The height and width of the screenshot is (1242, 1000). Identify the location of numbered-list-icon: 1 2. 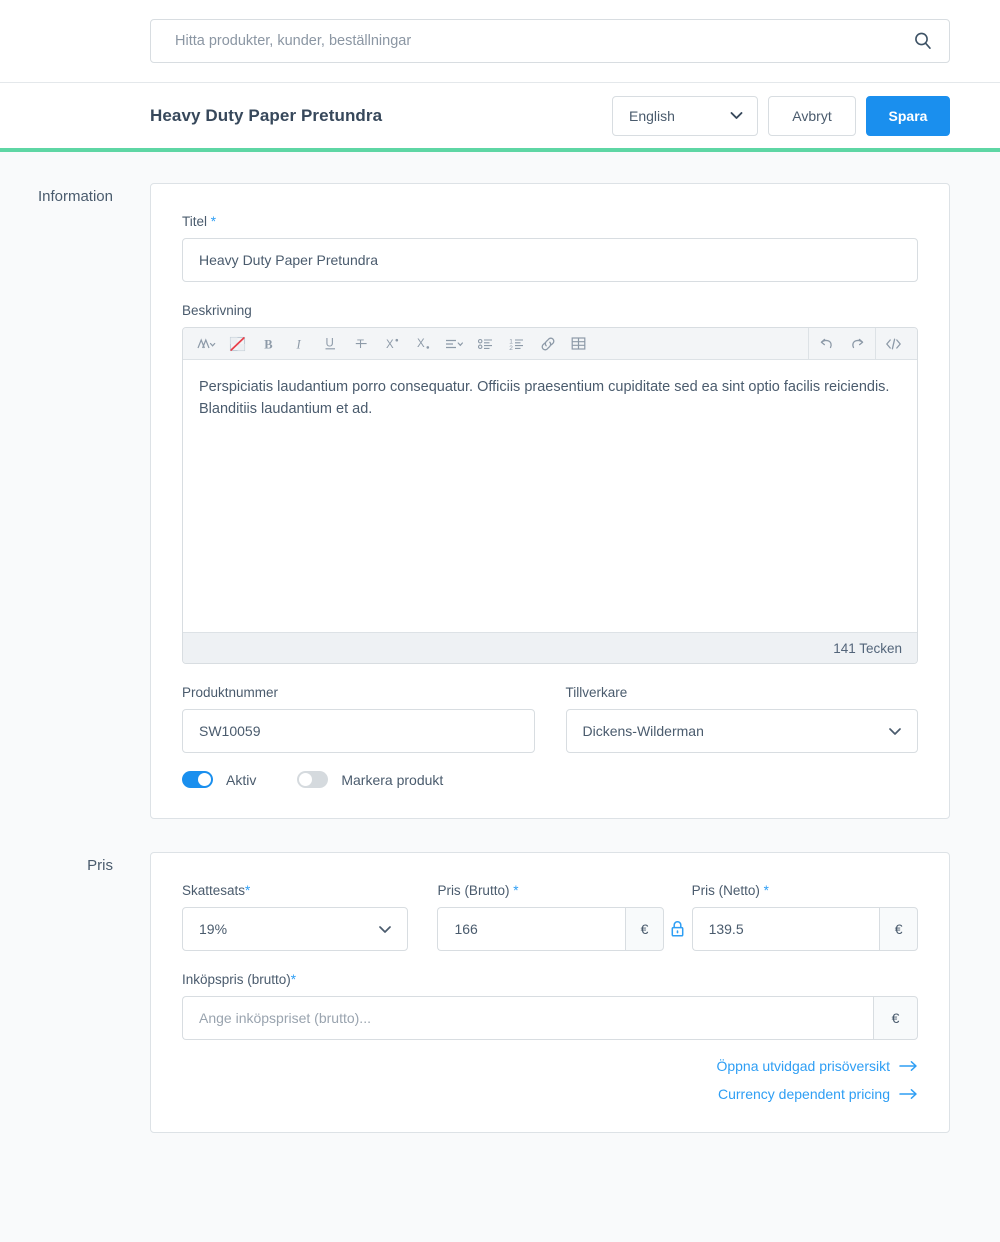
(516, 344).